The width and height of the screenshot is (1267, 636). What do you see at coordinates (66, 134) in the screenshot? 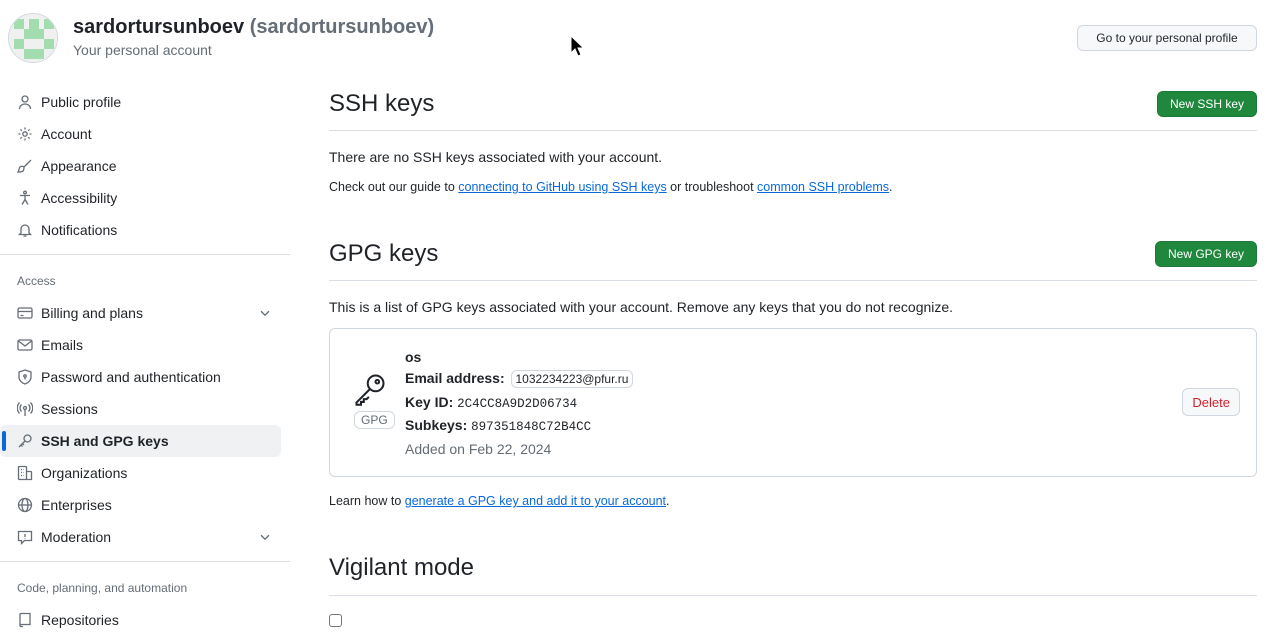
I see `sidebar-item-label: Account` at bounding box center [66, 134].